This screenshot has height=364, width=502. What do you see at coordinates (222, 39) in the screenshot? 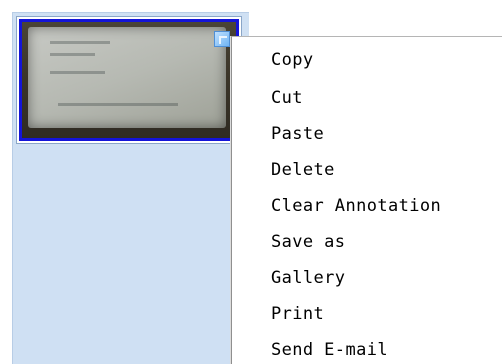
I see `thumbnail-corner-handle` at bounding box center [222, 39].